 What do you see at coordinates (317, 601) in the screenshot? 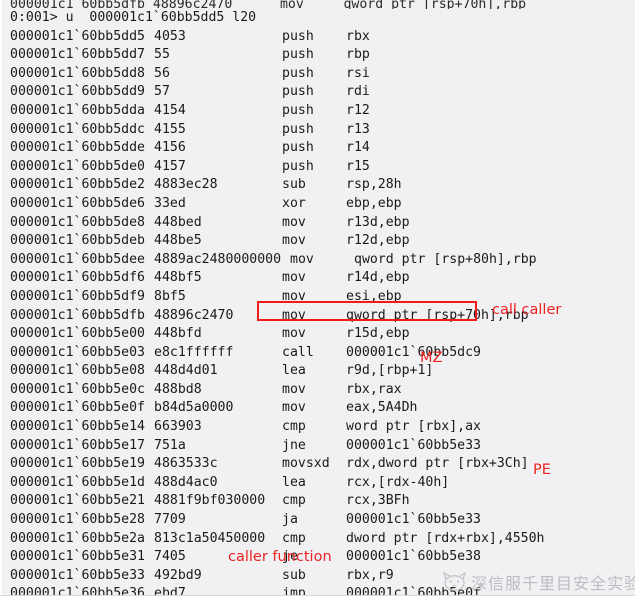
I see `window-bottom-edge` at bounding box center [317, 601].